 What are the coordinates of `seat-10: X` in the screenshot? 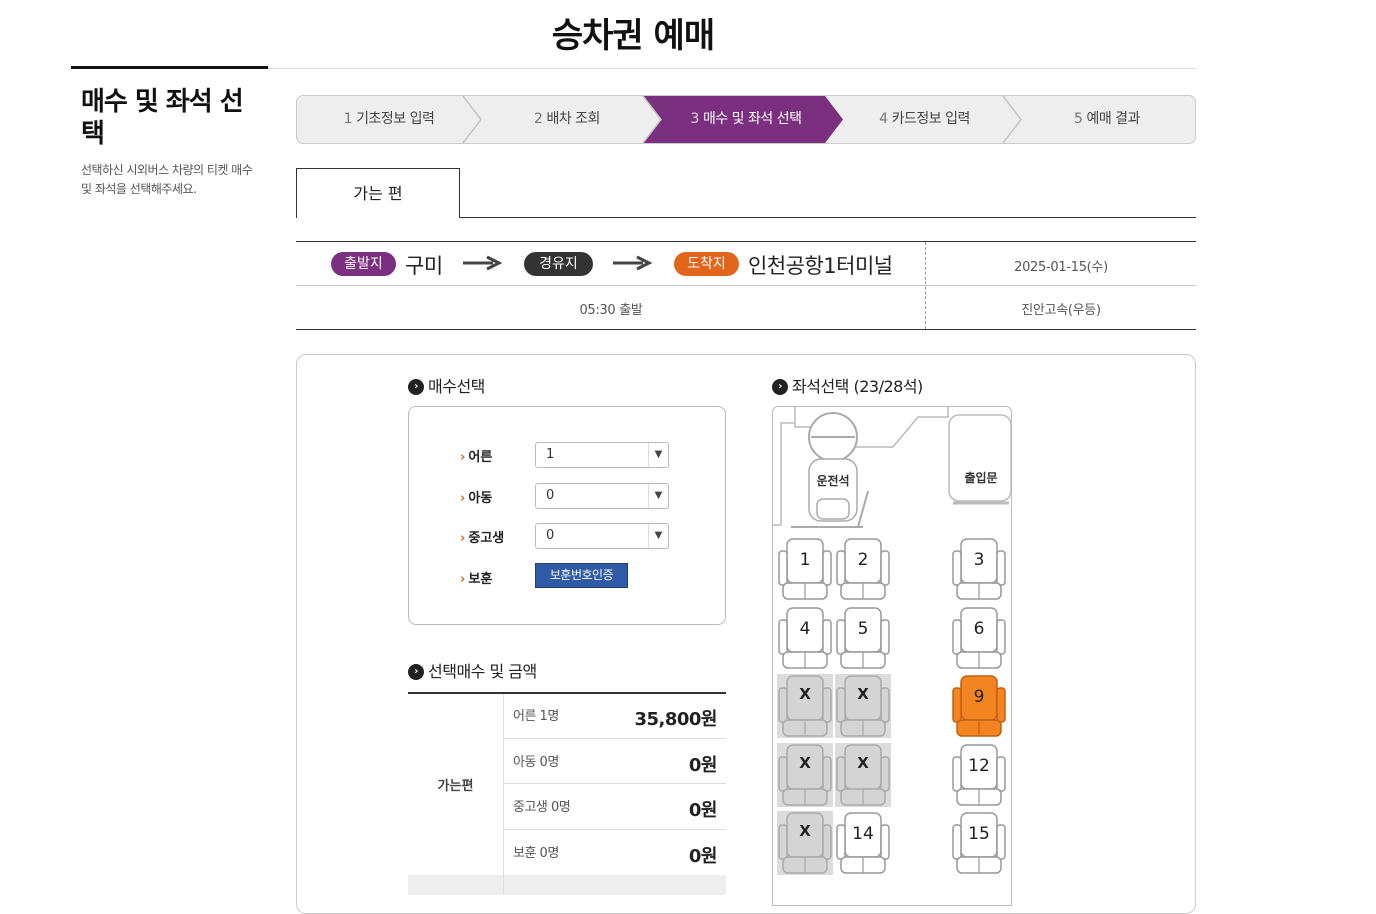 It's located at (805, 775).